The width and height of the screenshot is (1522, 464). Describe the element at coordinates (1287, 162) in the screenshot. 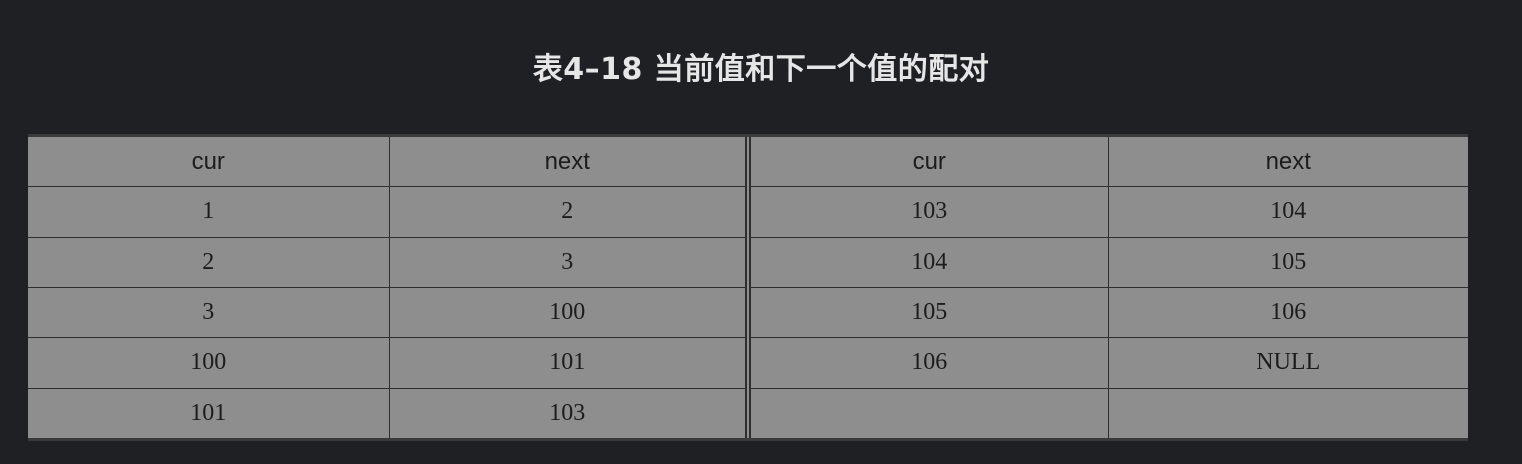

I see `header-next-right: next` at that location.